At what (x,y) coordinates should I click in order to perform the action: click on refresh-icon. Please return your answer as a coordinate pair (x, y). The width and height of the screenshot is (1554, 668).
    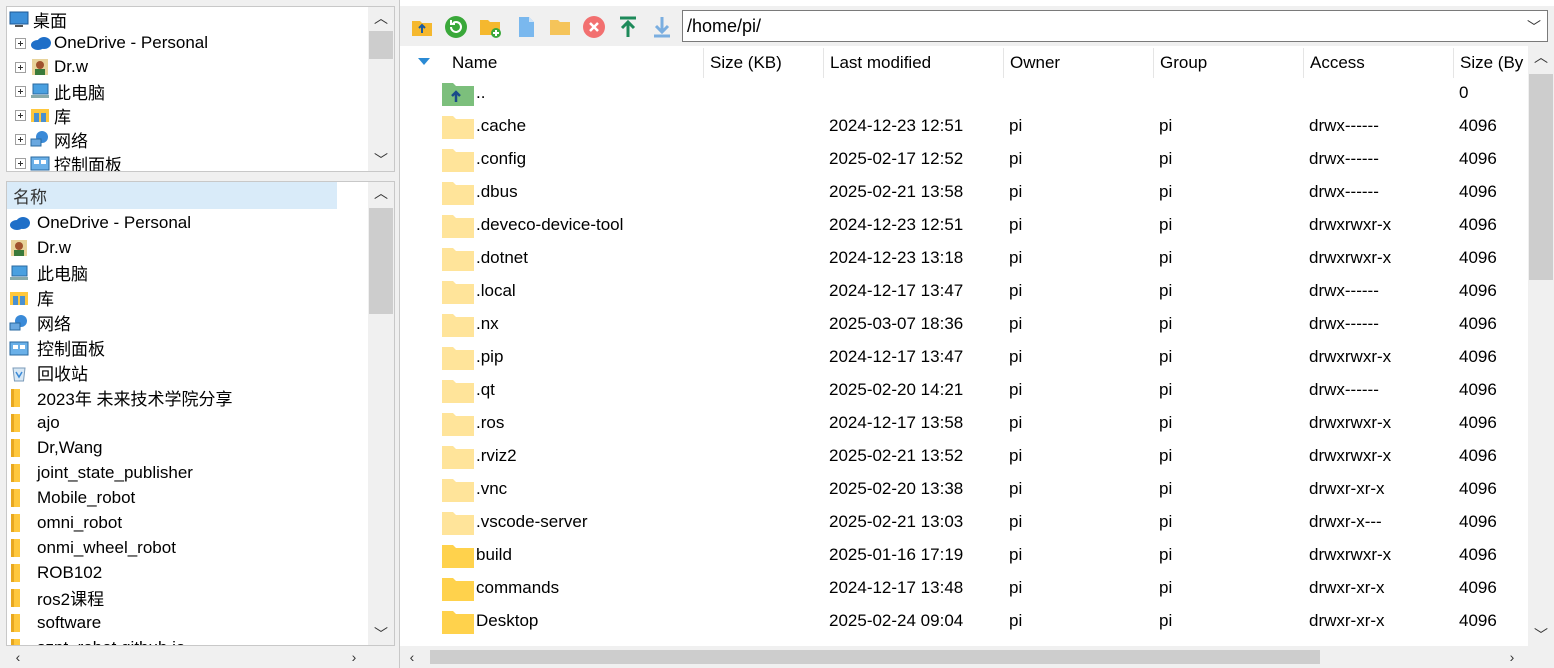
    Looking at the image, I should click on (456, 27).